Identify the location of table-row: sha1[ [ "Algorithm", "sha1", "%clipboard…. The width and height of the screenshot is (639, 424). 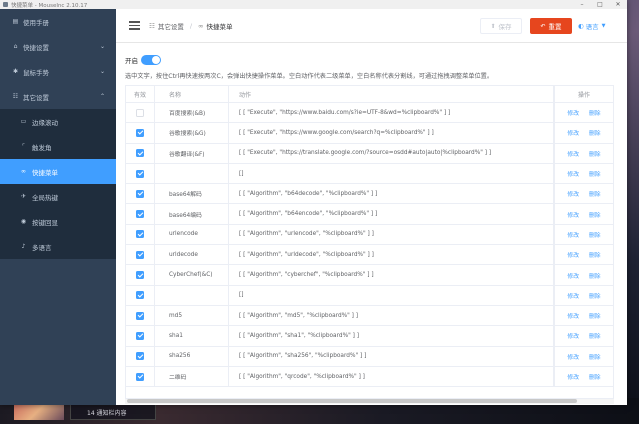
(369, 336).